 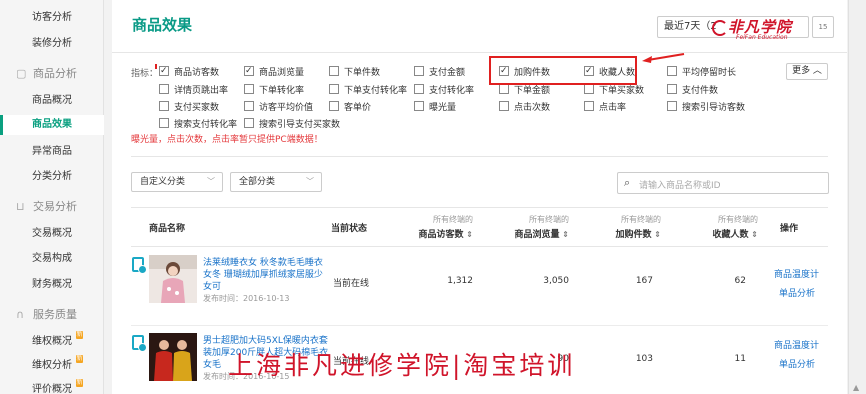 What do you see at coordinates (20, 206) in the screenshot?
I see `cart-icon: ⊔` at bounding box center [20, 206].